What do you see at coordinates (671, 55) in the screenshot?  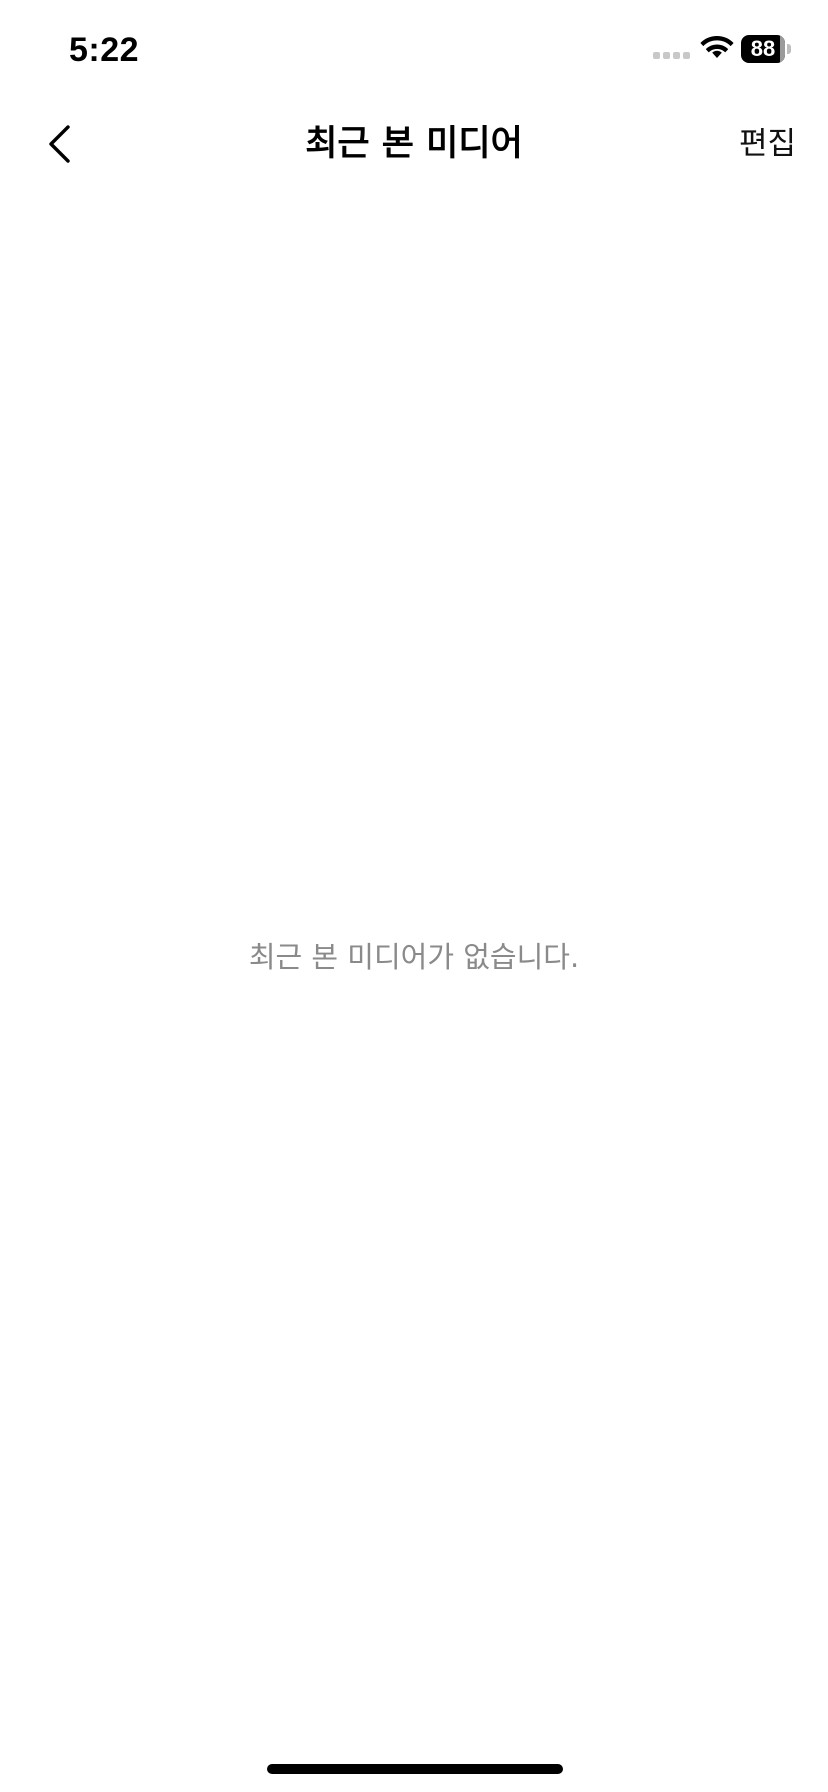 I see `cellular-signal-icon` at bounding box center [671, 55].